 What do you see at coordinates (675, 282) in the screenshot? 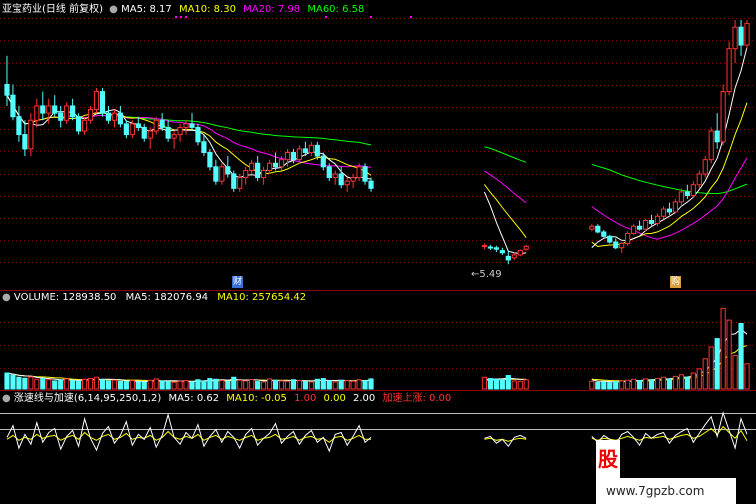
I see `buyback-badge: 购` at bounding box center [675, 282].